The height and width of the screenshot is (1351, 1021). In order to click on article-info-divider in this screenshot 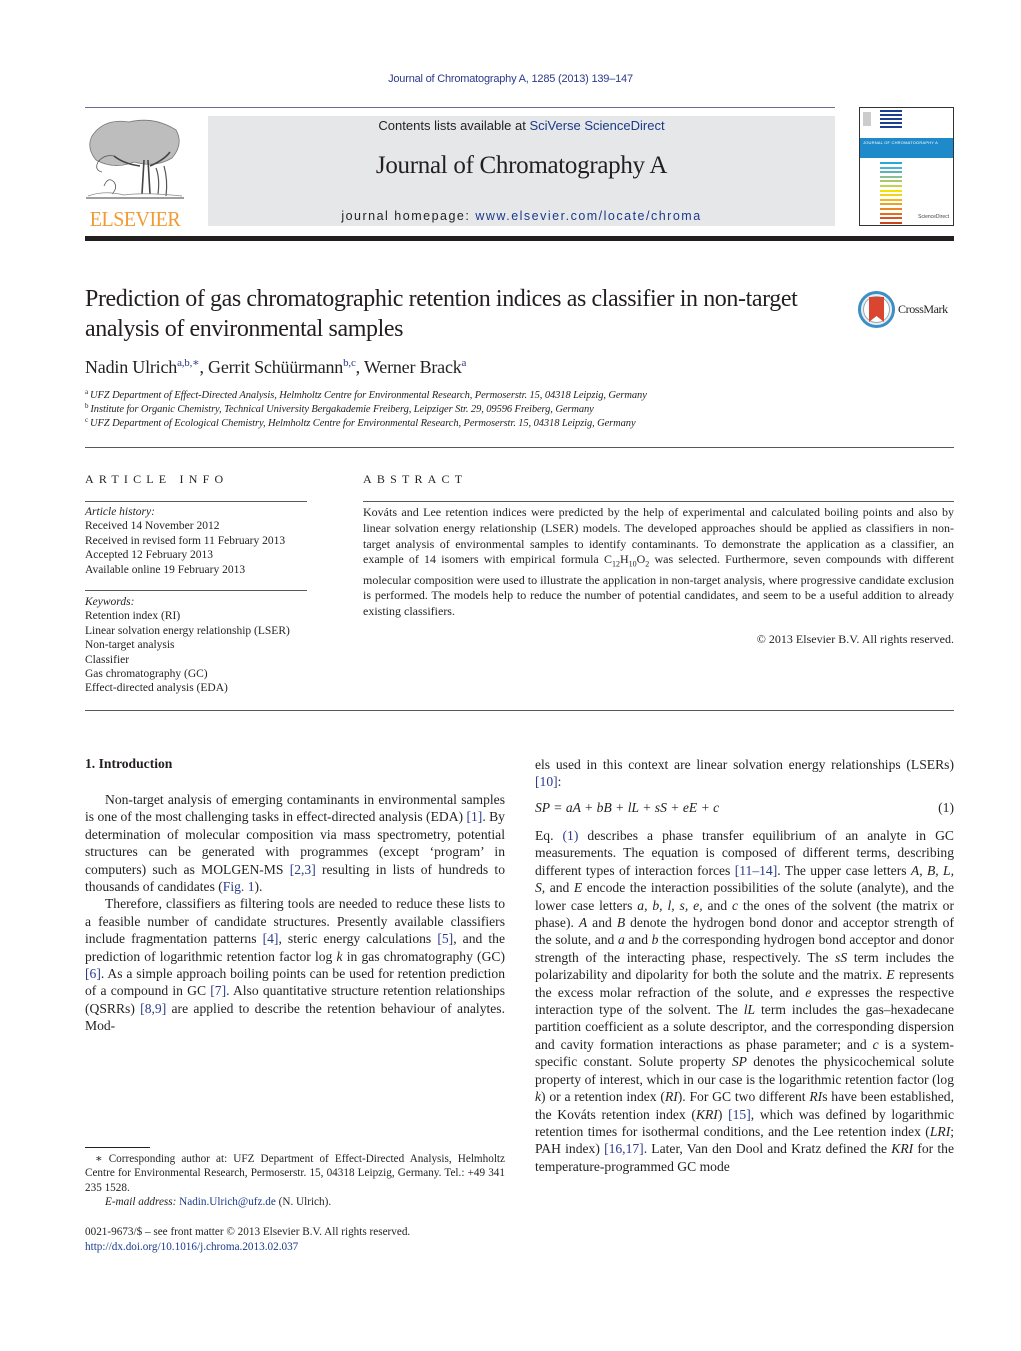, I will do `click(196, 501)`.